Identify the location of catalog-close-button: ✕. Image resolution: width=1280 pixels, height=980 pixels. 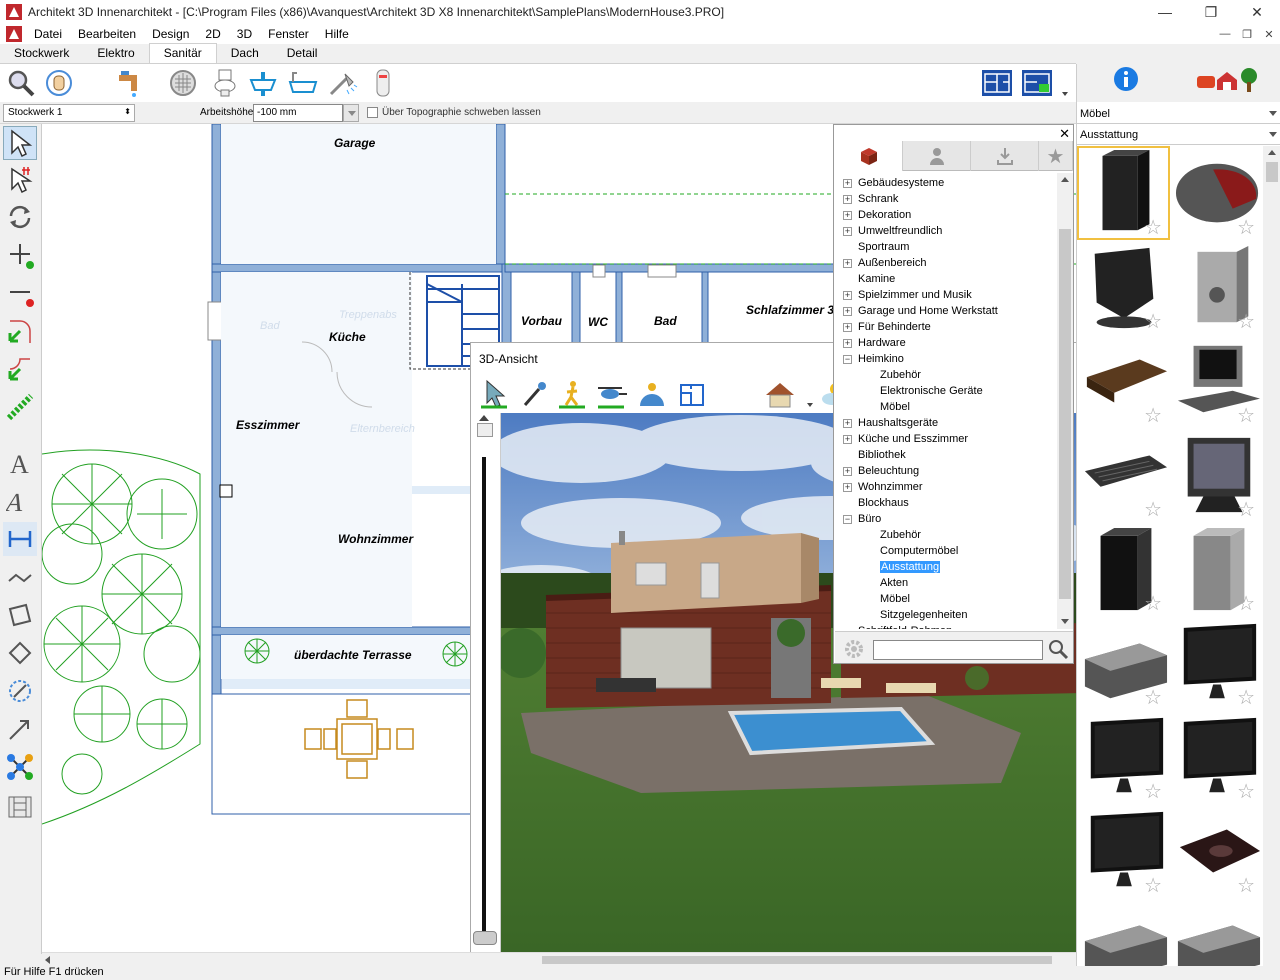
(1064, 134).